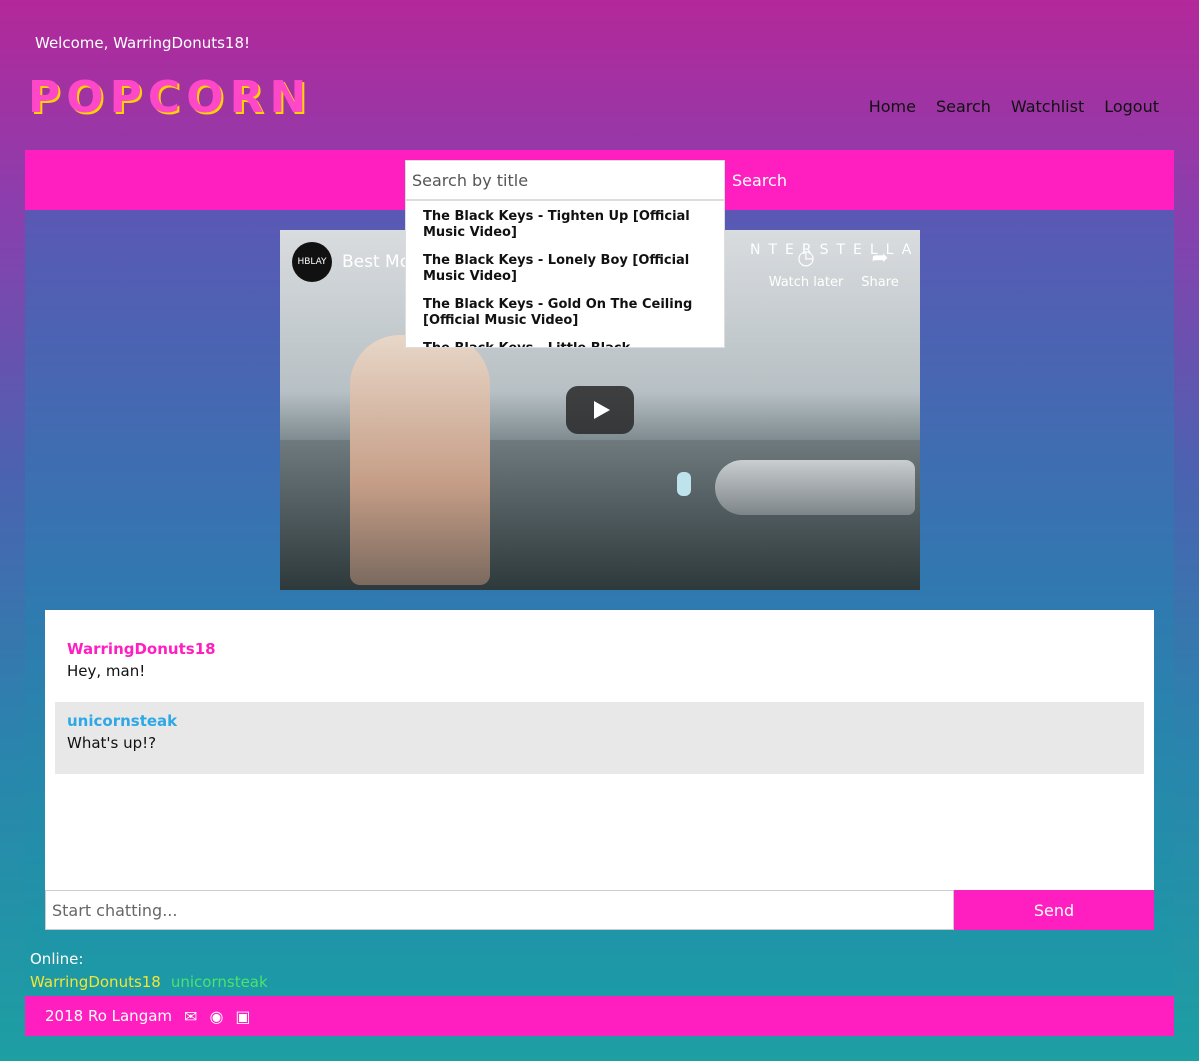 The width and height of the screenshot is (1199, 1061). I want to click on envelope-icon: ✉, so click(190, 1016).